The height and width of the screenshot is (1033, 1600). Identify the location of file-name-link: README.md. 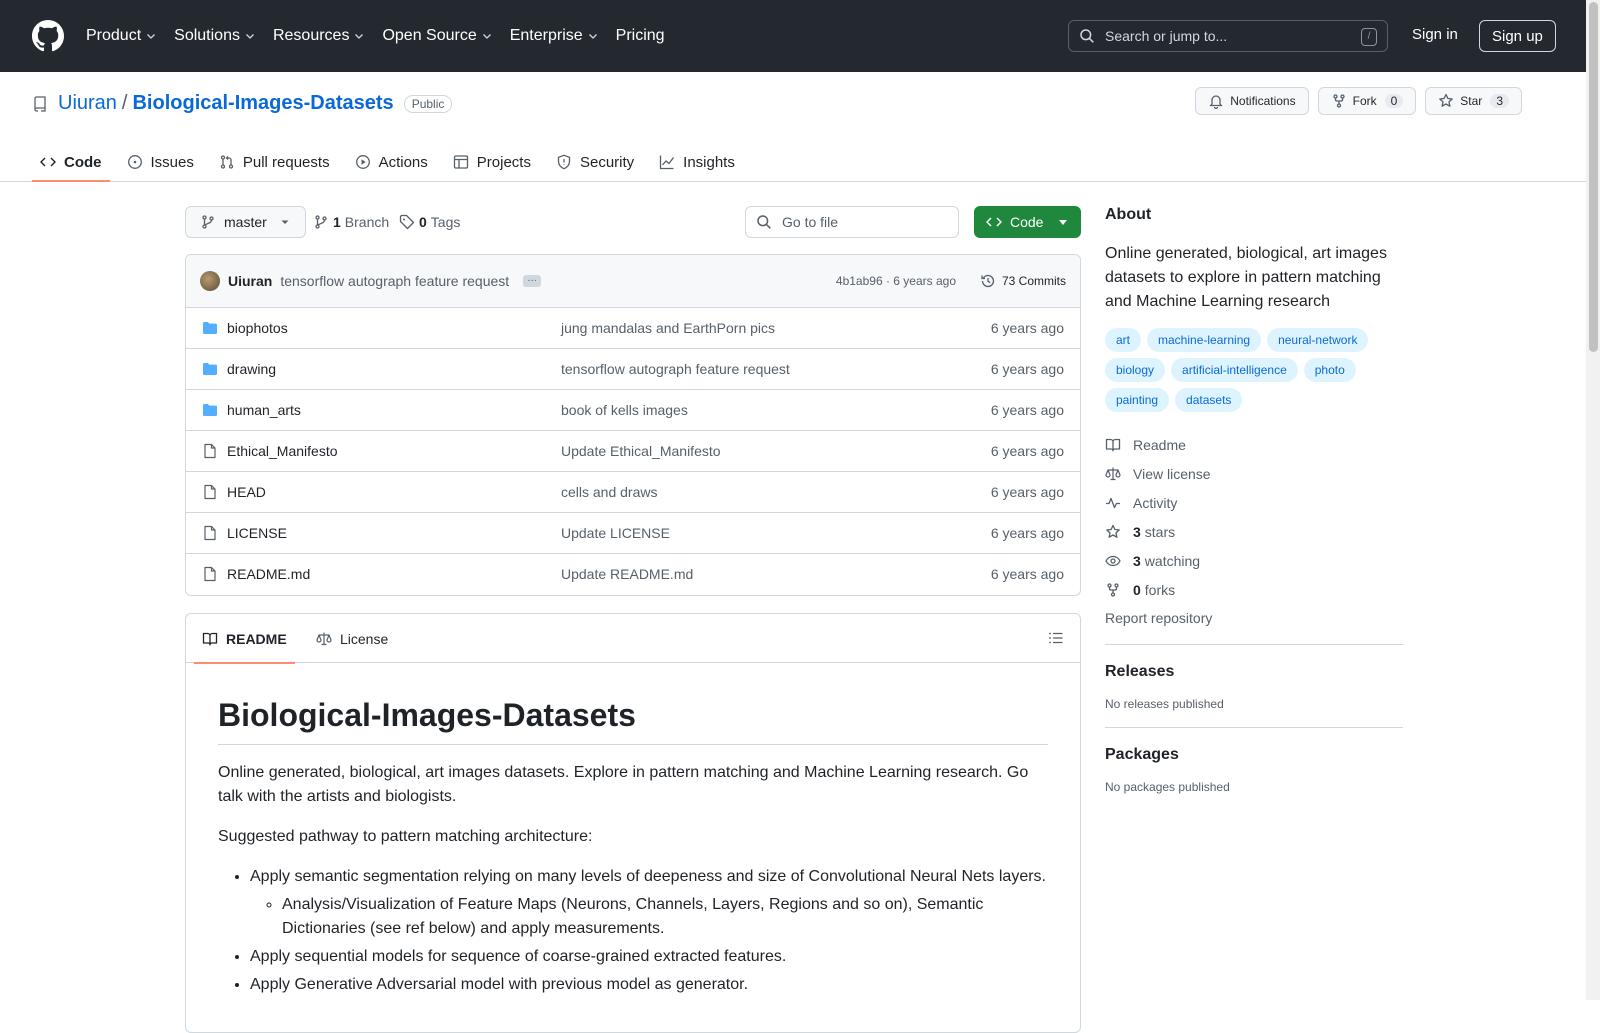
(268, 574).